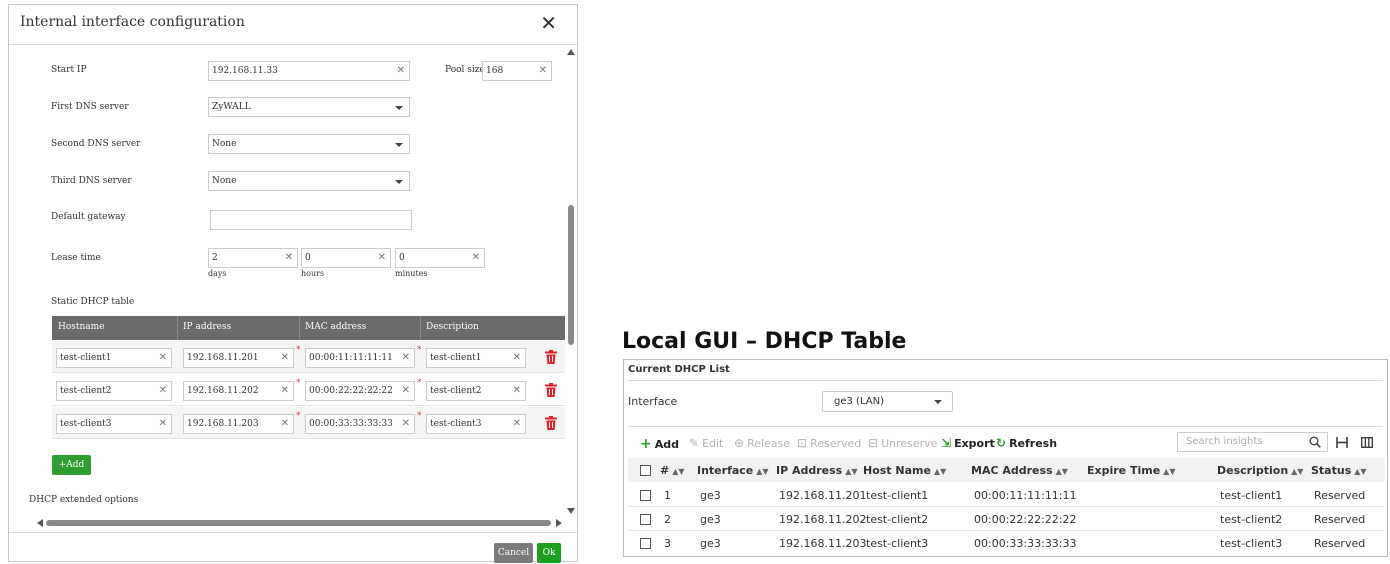 The width and height of the screenshot is (1390, 564). What do you see at coordinates (1005, 380) in the screenshot?
I see `divider` at bounding box center [1005, 380].